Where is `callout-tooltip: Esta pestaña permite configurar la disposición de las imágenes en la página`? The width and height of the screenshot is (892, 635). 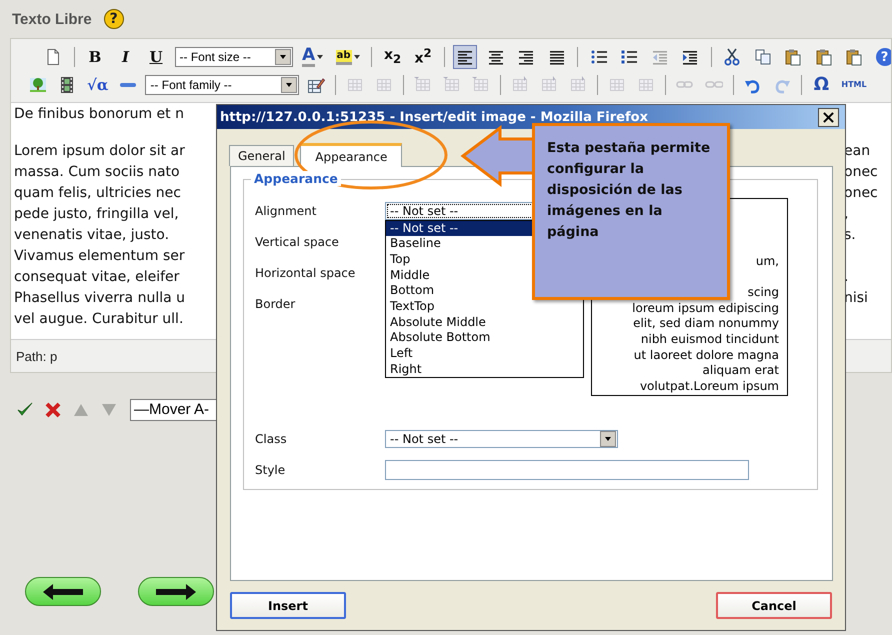 callout-tooltip: Esta pestaña permite configurar la disposición de las imágenes en la página is located at coordinates (631, 211).